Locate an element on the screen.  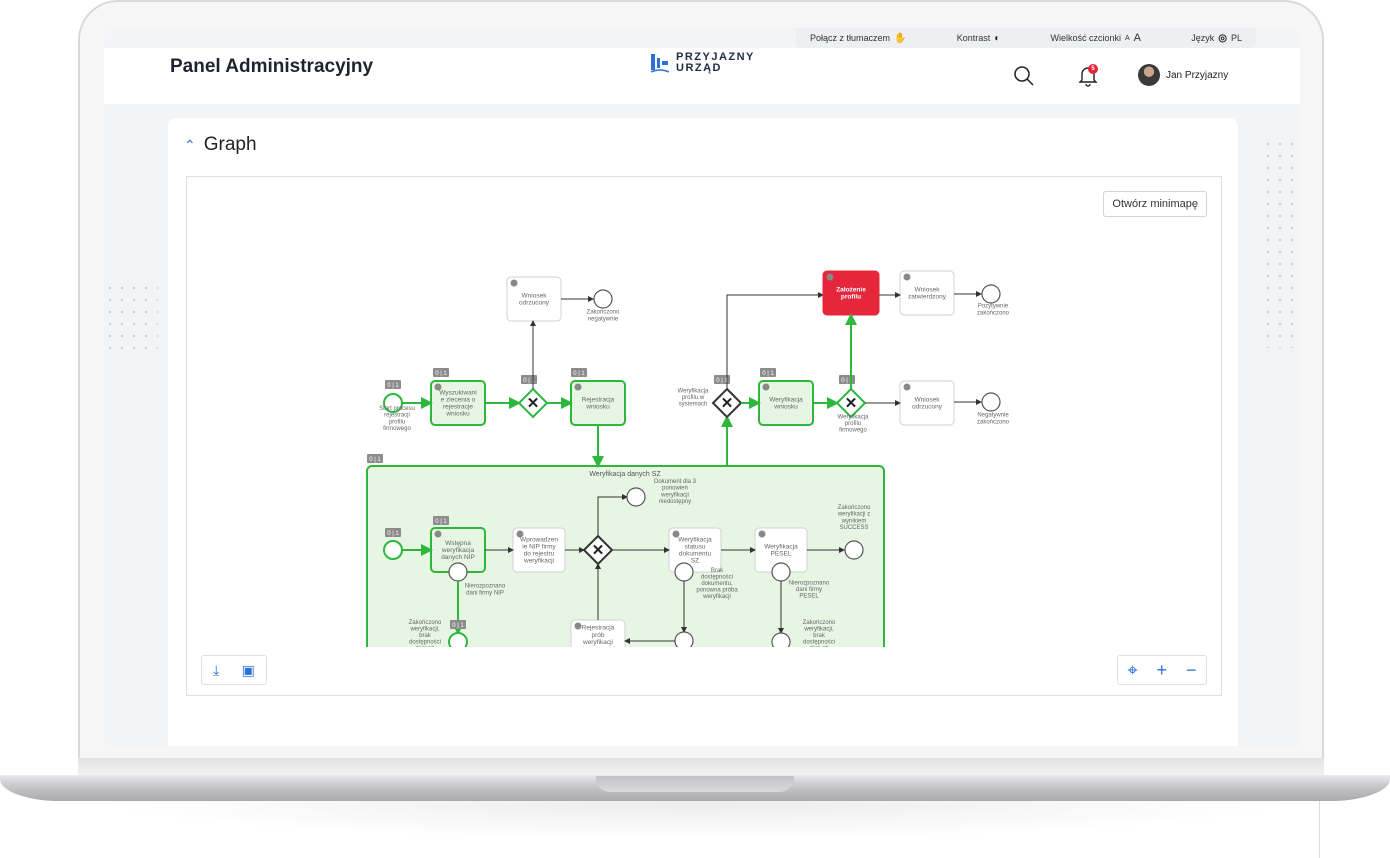
sub-doc-unavailable-event is located at coordinates (636, 497).